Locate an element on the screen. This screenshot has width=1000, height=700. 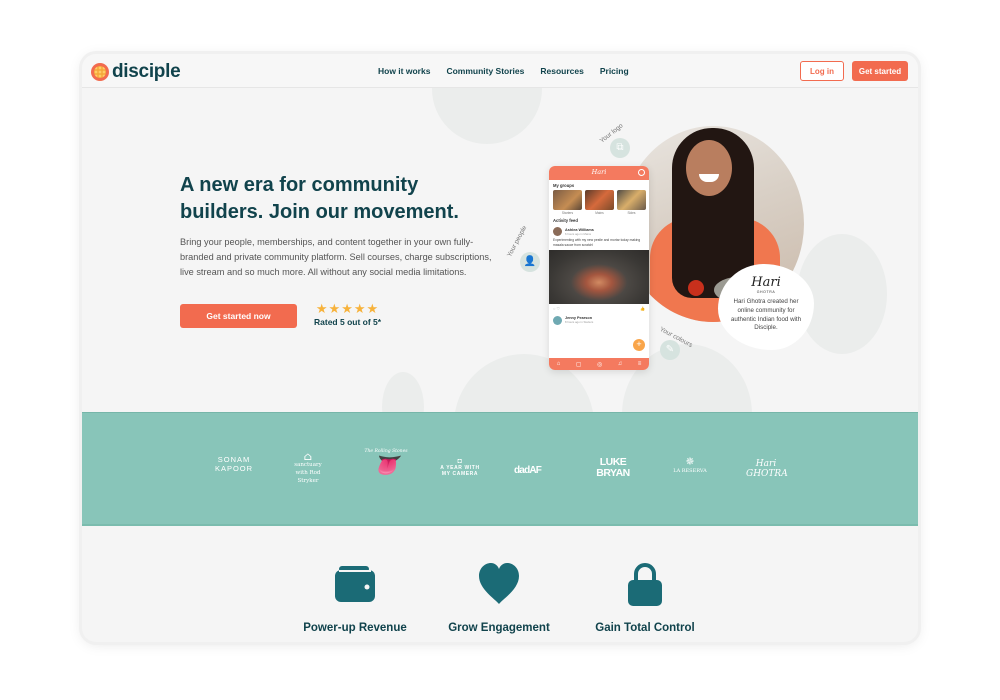
people-user-icon: 👤 is located at coordinates (530, 262).